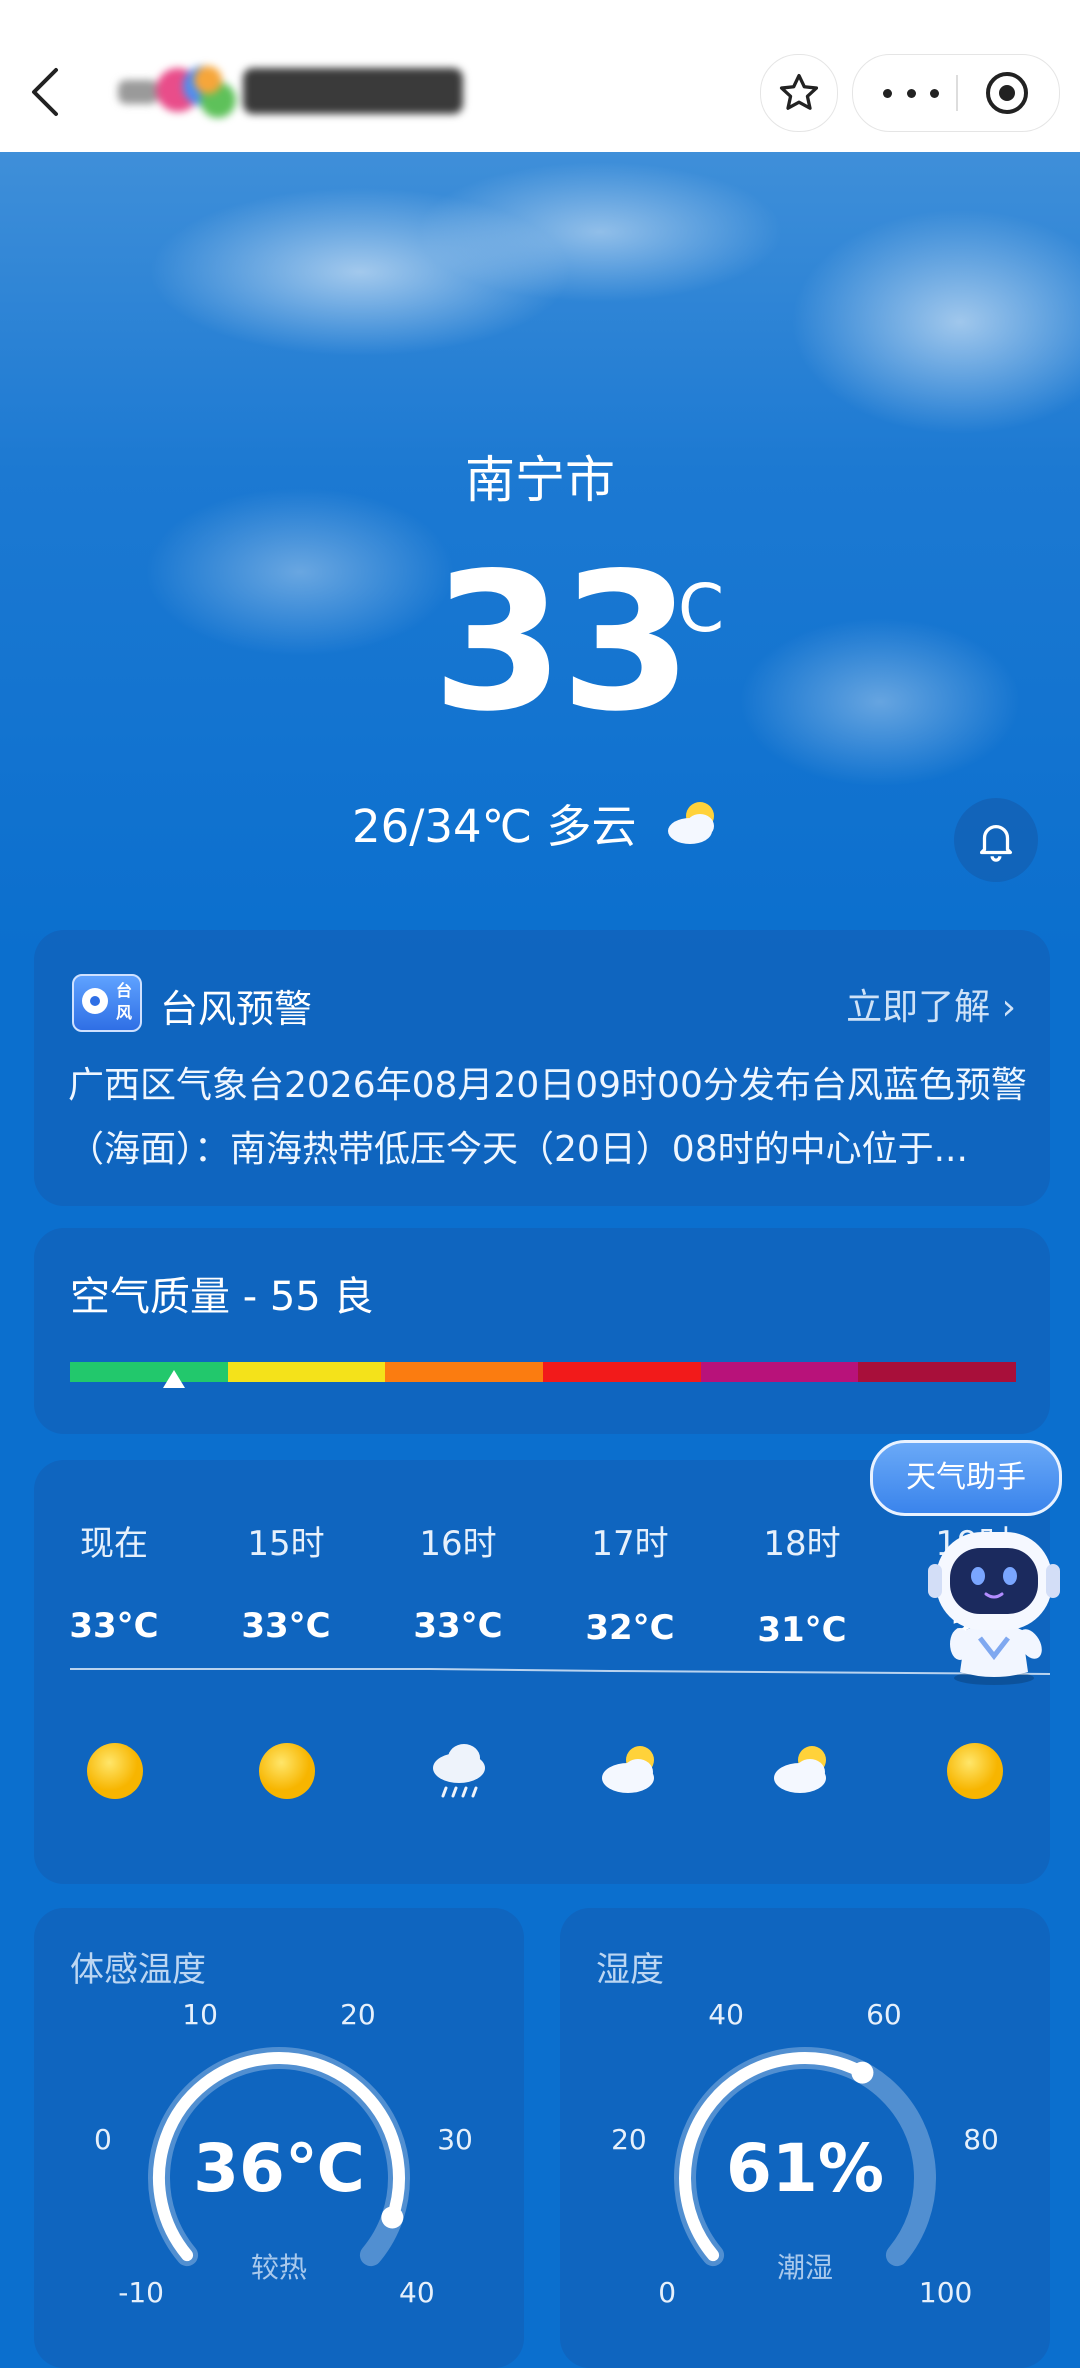  I want to click on hourly-time: 18时, so click(802, 1544).